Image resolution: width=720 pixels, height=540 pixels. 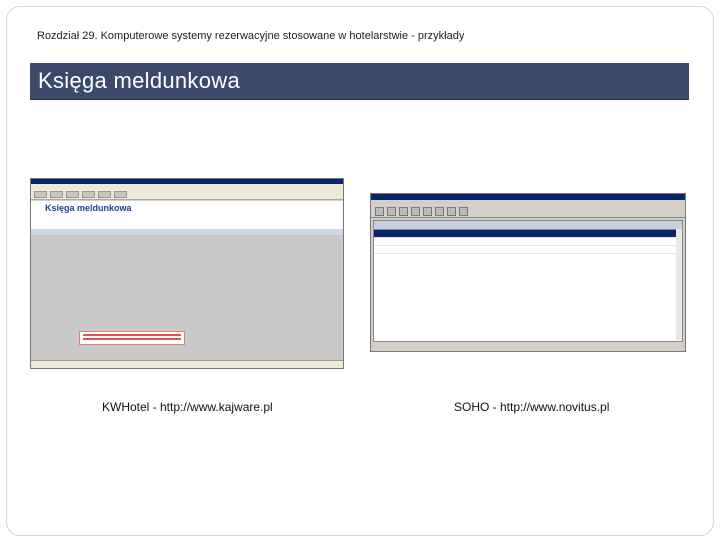 What do you see at coordinates (532, 407) in the screenshot?
I see `soho-caption: SOHO - http://www.novitus.pl` at bounding box center [532, 407].